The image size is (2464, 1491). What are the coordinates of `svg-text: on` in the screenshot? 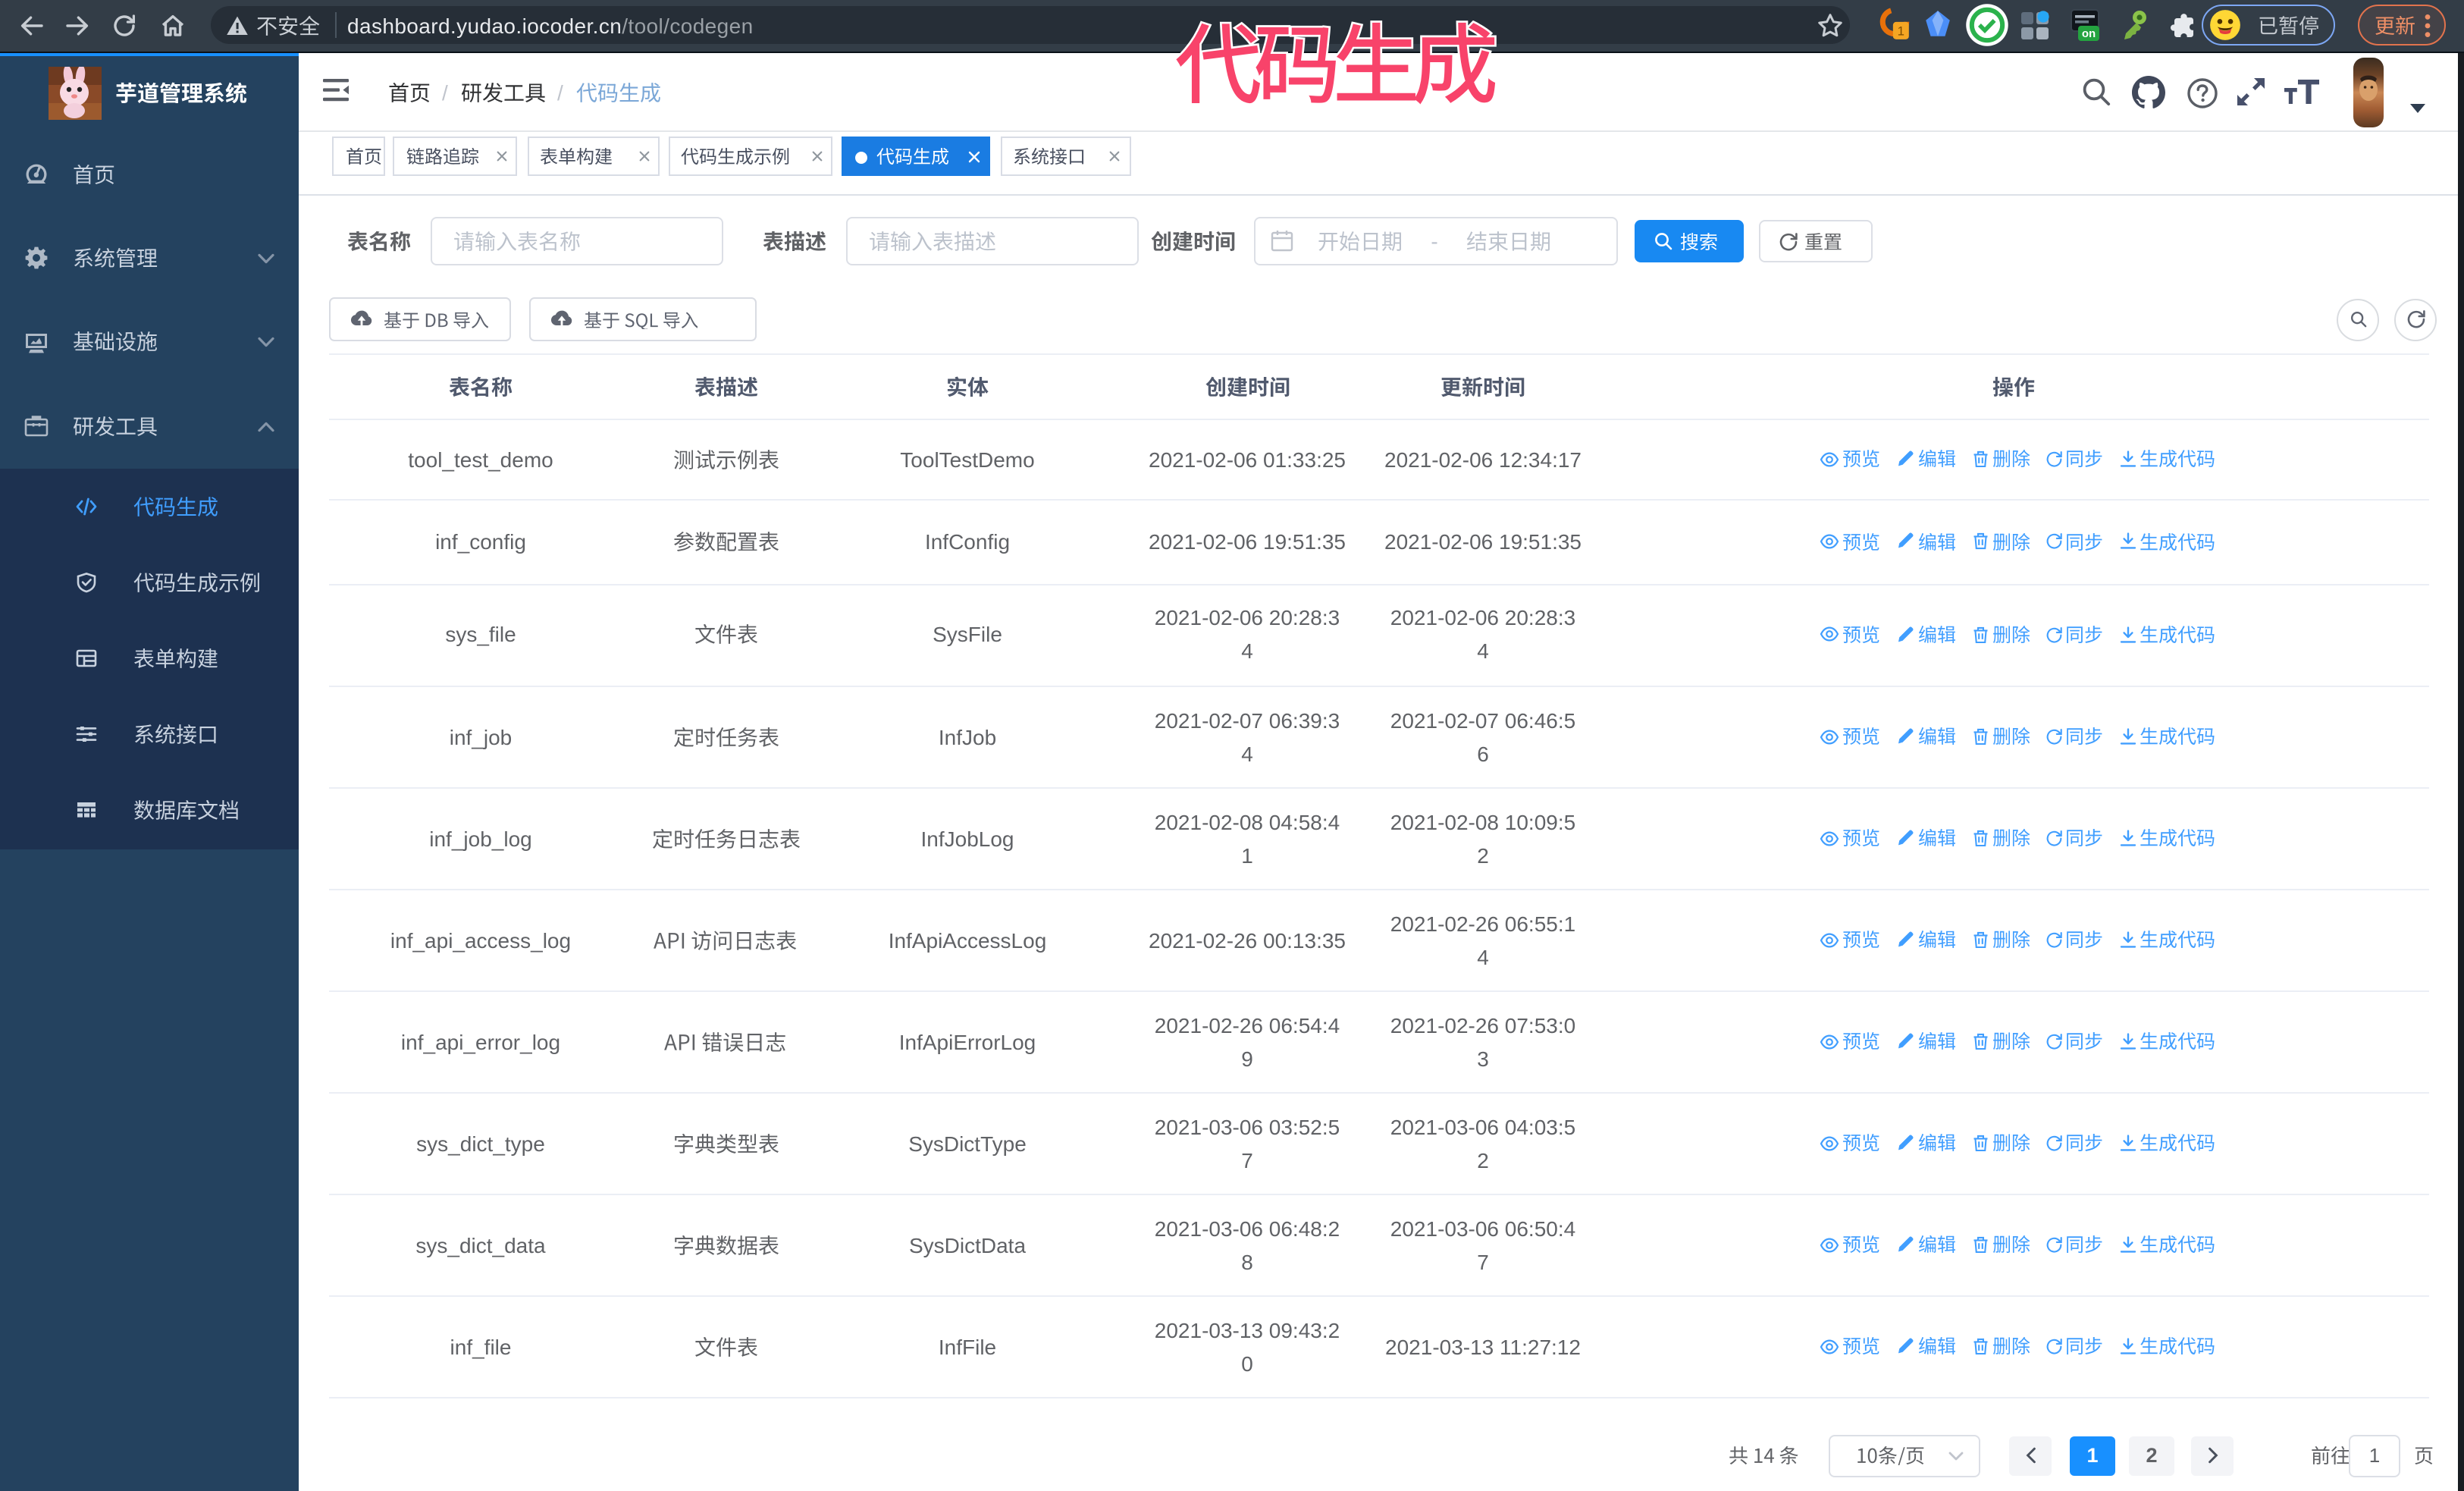 It's located at (2089, 33).